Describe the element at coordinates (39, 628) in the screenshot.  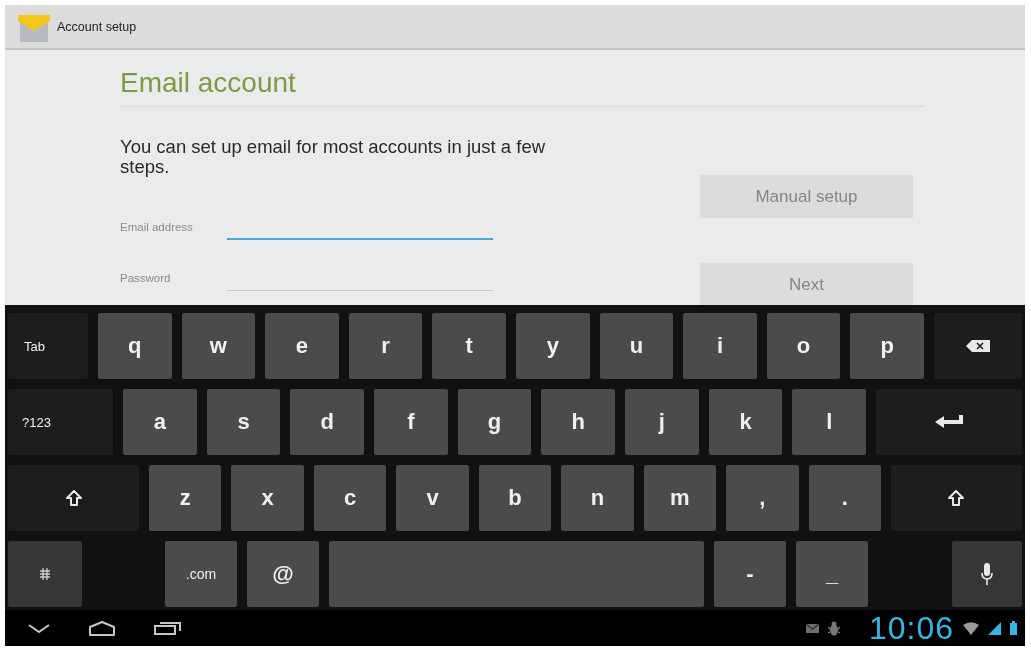
I see `chevron-down-icon` at that location.